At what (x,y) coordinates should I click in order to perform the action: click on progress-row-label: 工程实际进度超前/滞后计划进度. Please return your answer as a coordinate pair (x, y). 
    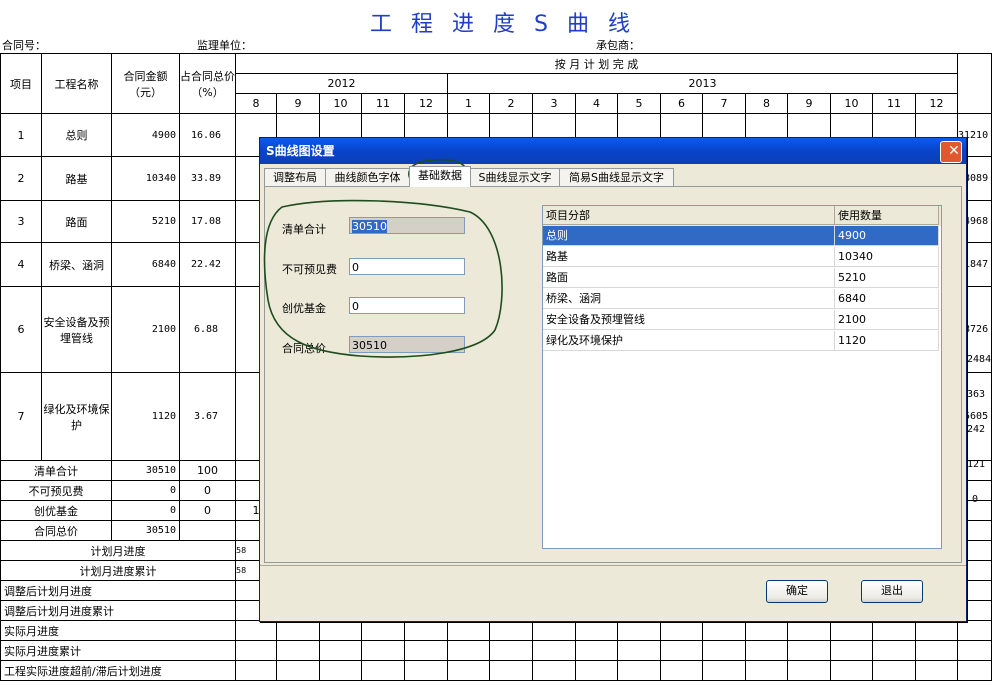
    Looking at the image, I should click on (118, 670).